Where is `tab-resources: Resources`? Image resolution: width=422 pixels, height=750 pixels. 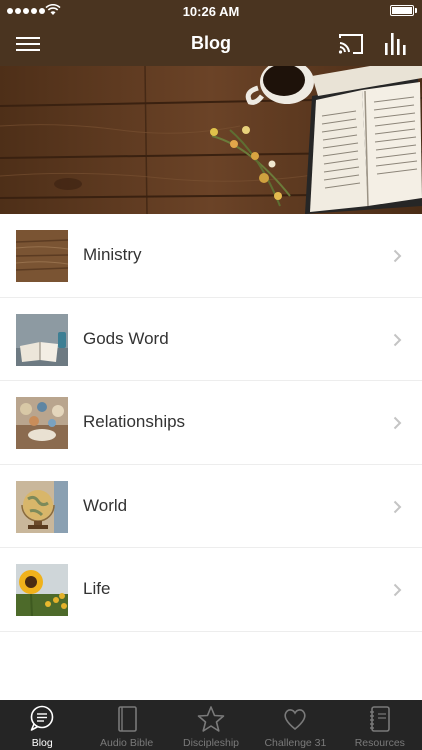 tab-resources: Resources is located at coordinates (380, 725).